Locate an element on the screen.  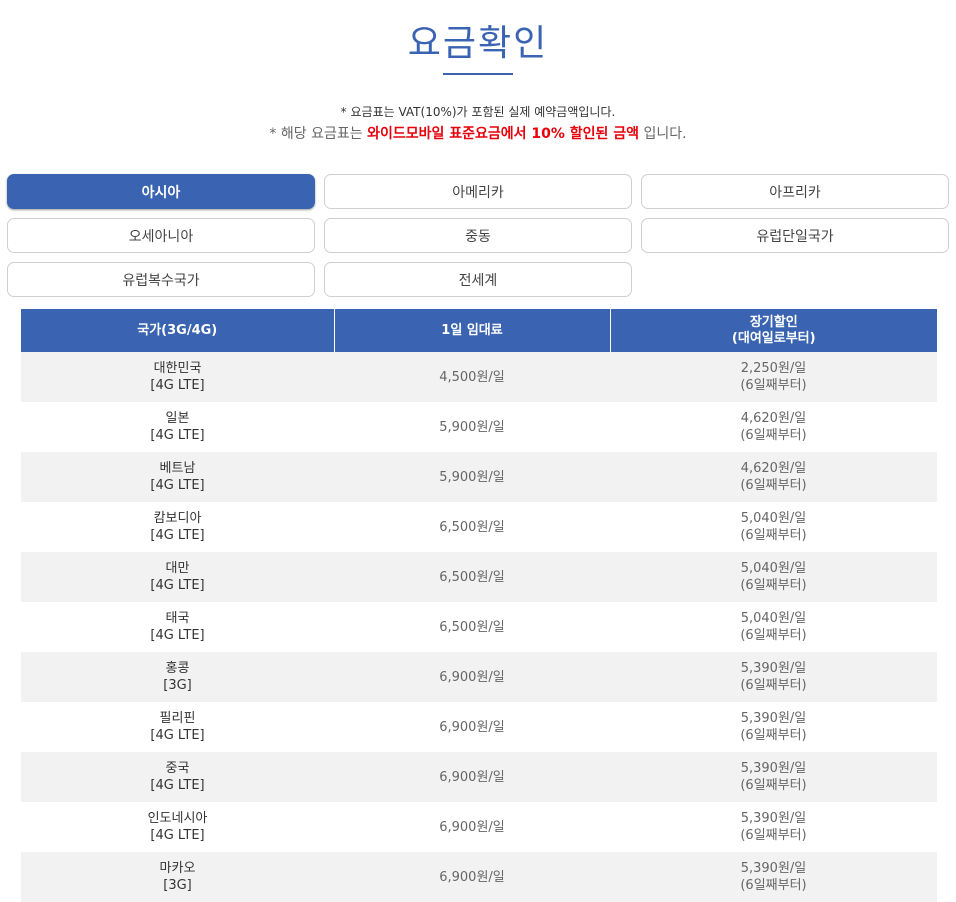
tab-asia: 아시아 is located at coordinates (161, 191).